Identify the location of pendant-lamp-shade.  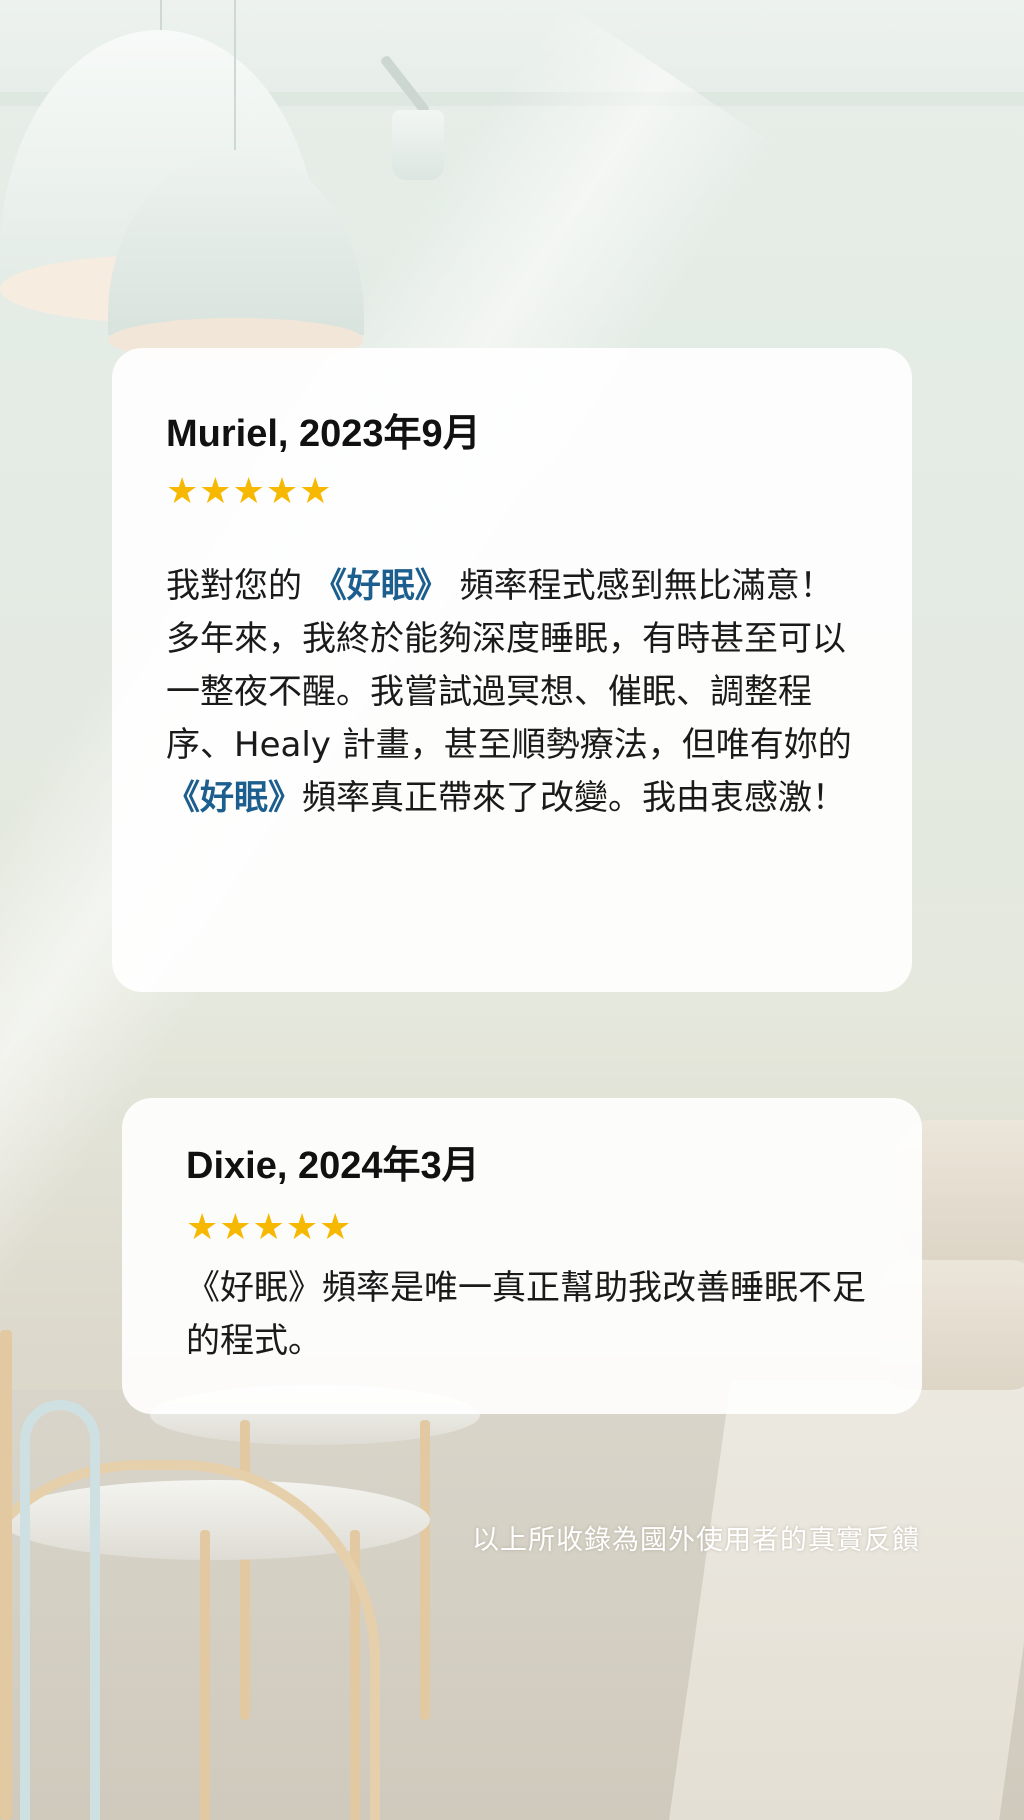
(159, 155).